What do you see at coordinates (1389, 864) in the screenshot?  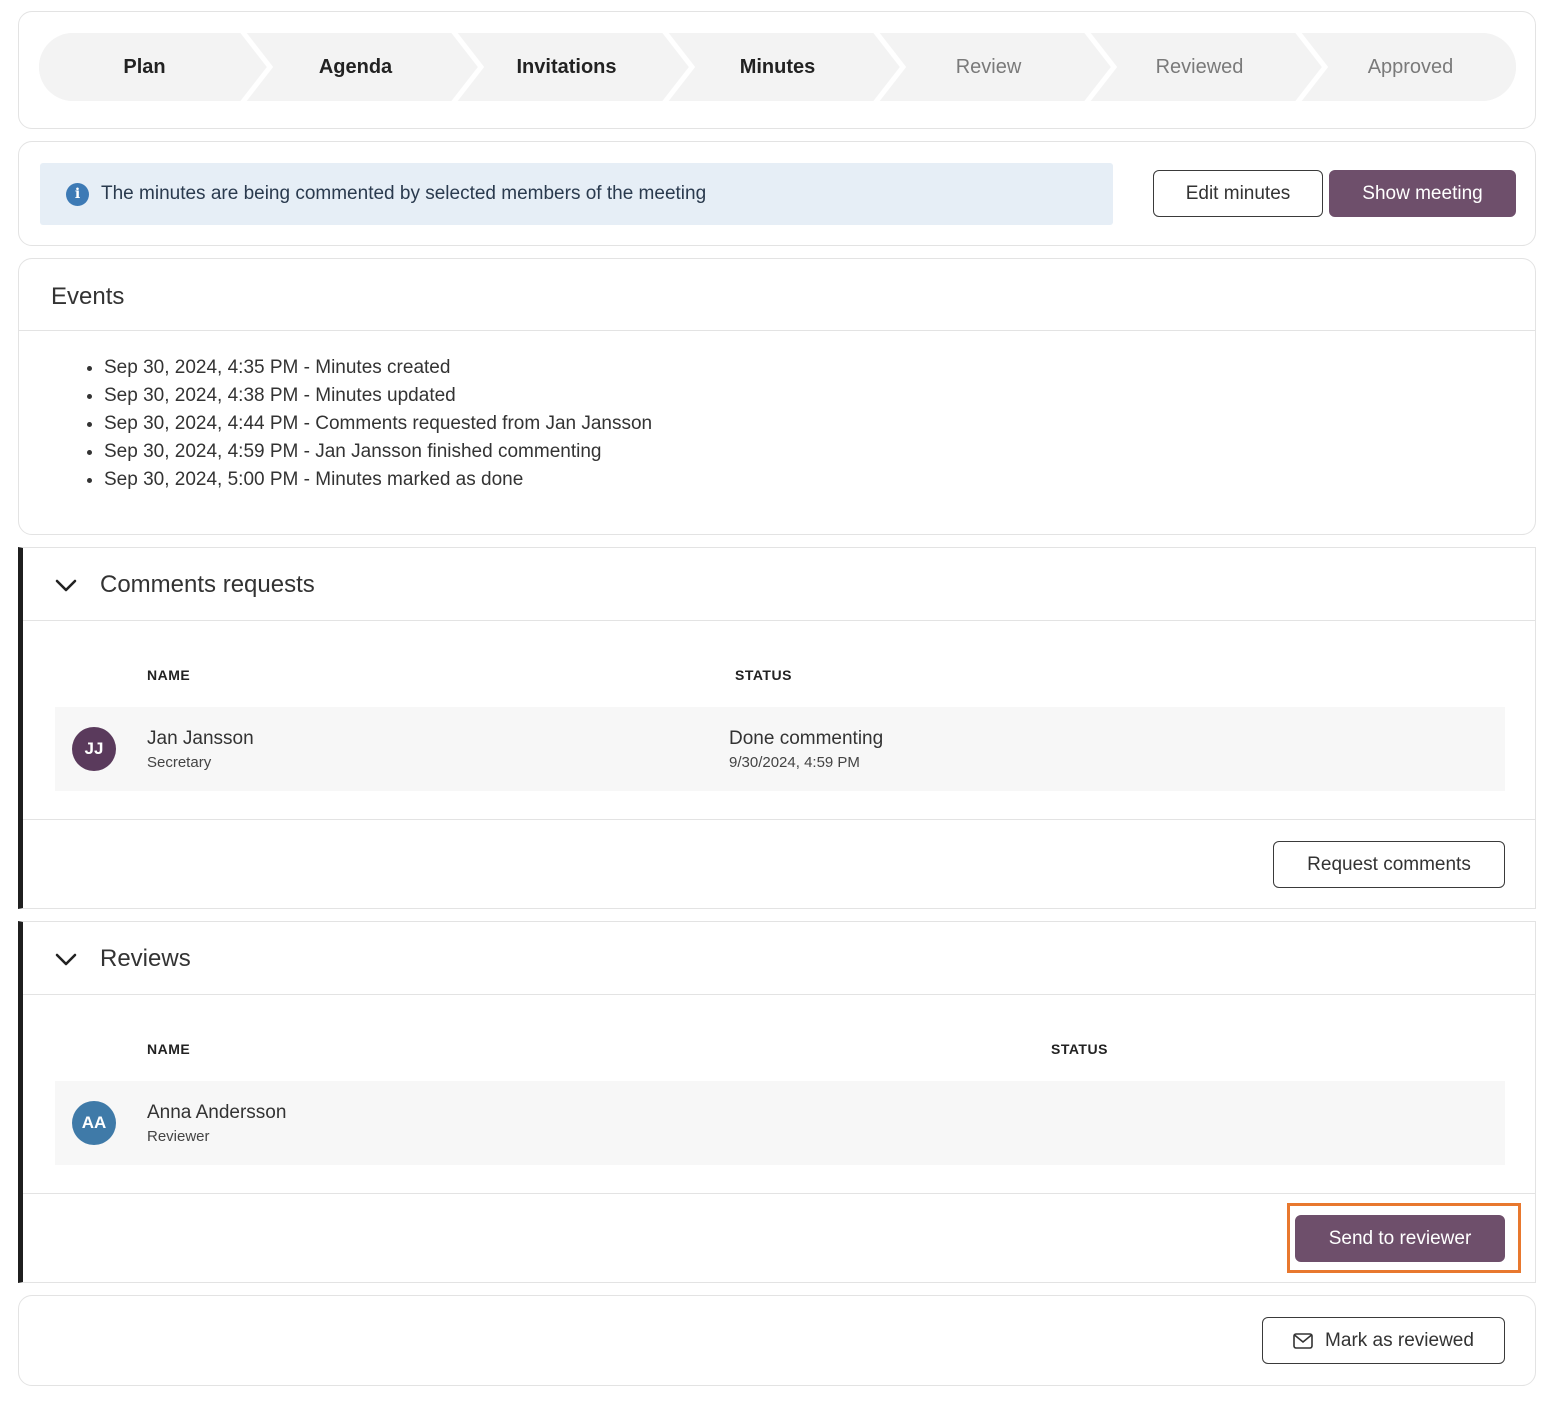 I see `request-comments-button: Request comments` at bounding box center [1389, 864].